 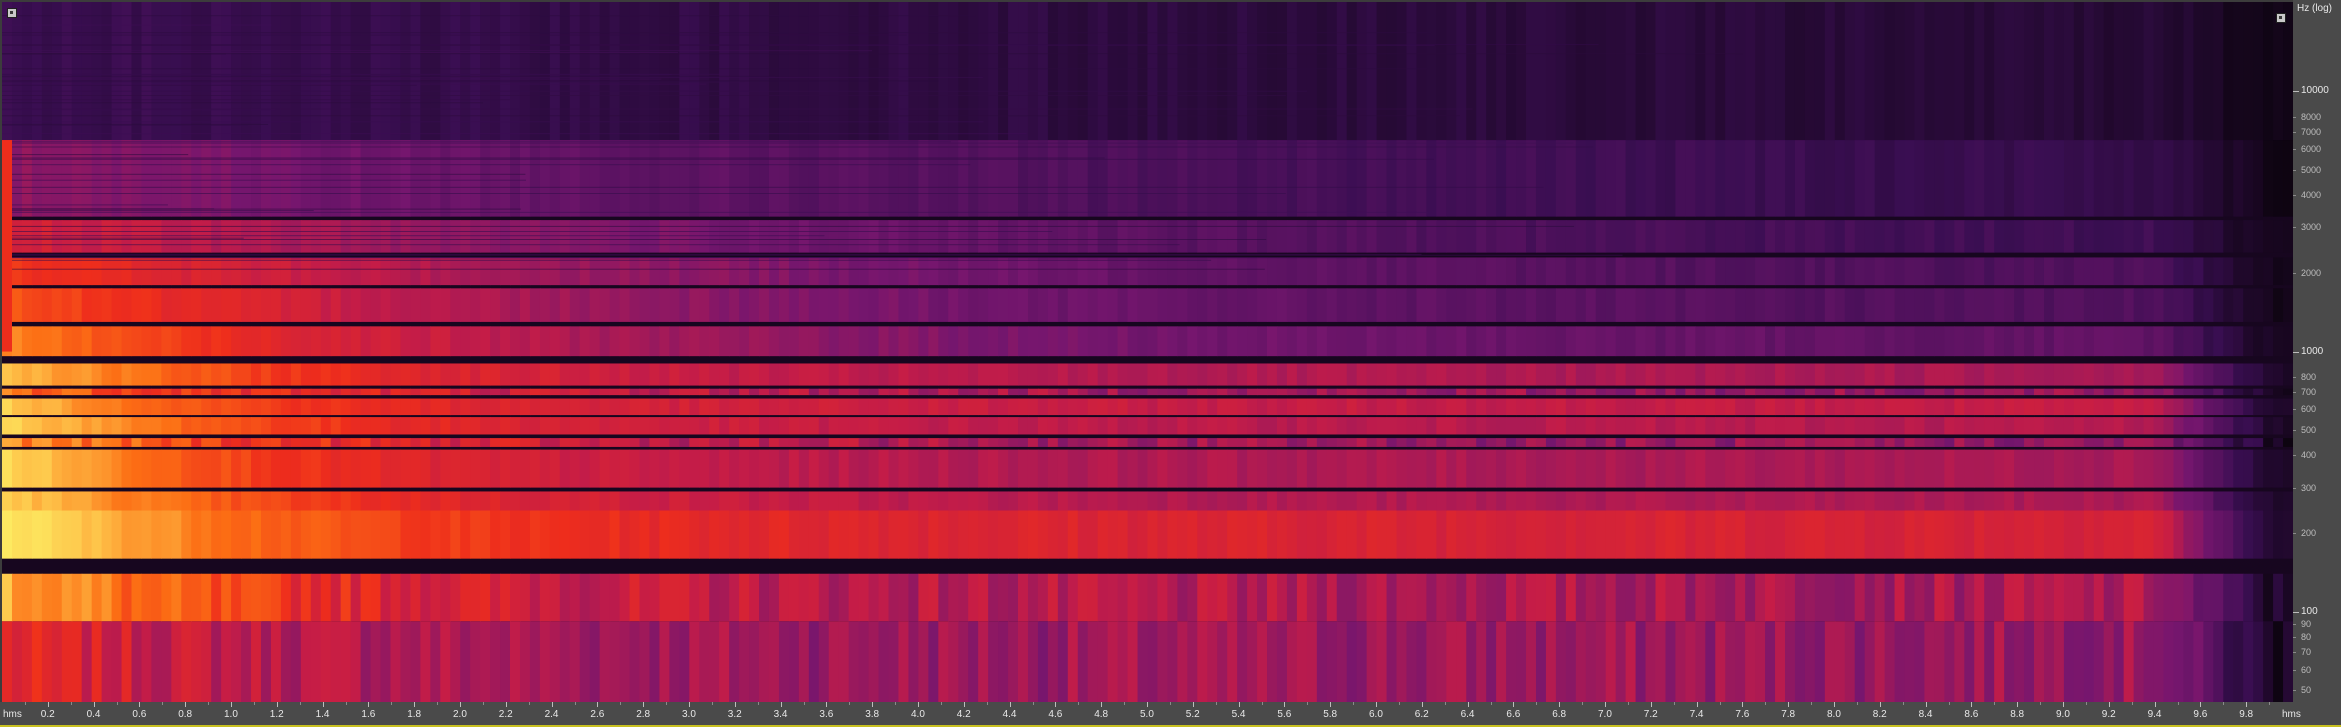 What do you see at coordinates (12, 13) in the screenshot?
I see `top-left-corner-button` at bounding box center [12, 13].